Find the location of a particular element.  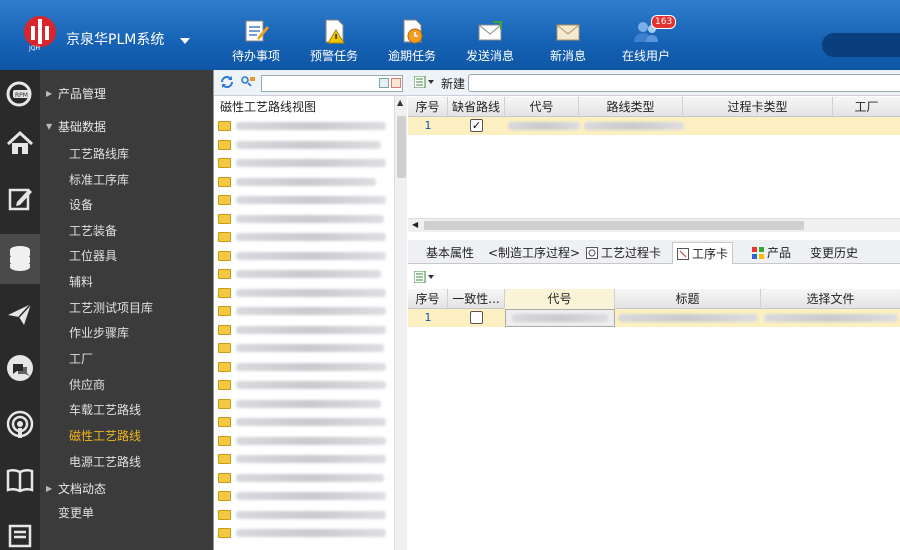

nav-item-magnetic-process-route: 磁性工艺路线 is located at coordinates (141, 436).